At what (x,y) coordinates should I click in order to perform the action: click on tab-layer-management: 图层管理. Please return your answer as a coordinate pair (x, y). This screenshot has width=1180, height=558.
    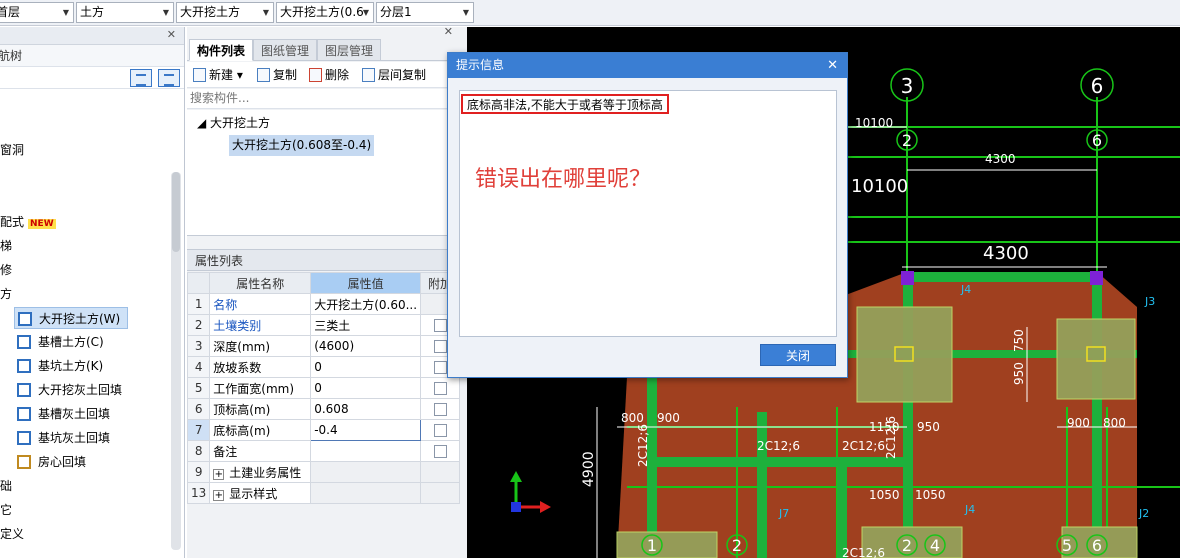
    Looking at the image, I should click on (349, 50).